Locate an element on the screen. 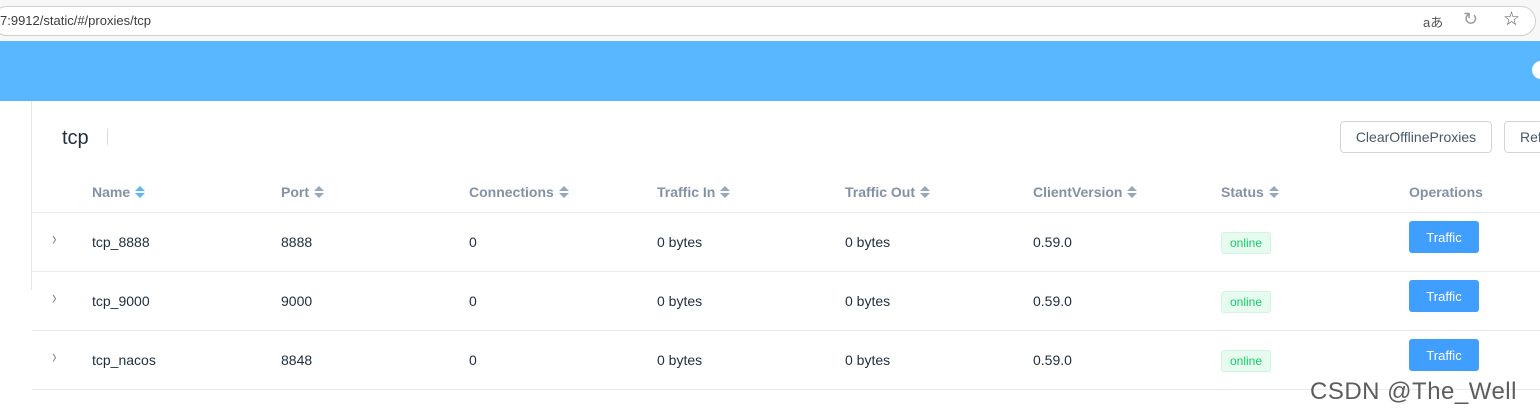  column-header-name: Name is located at coordinates (119, 192).